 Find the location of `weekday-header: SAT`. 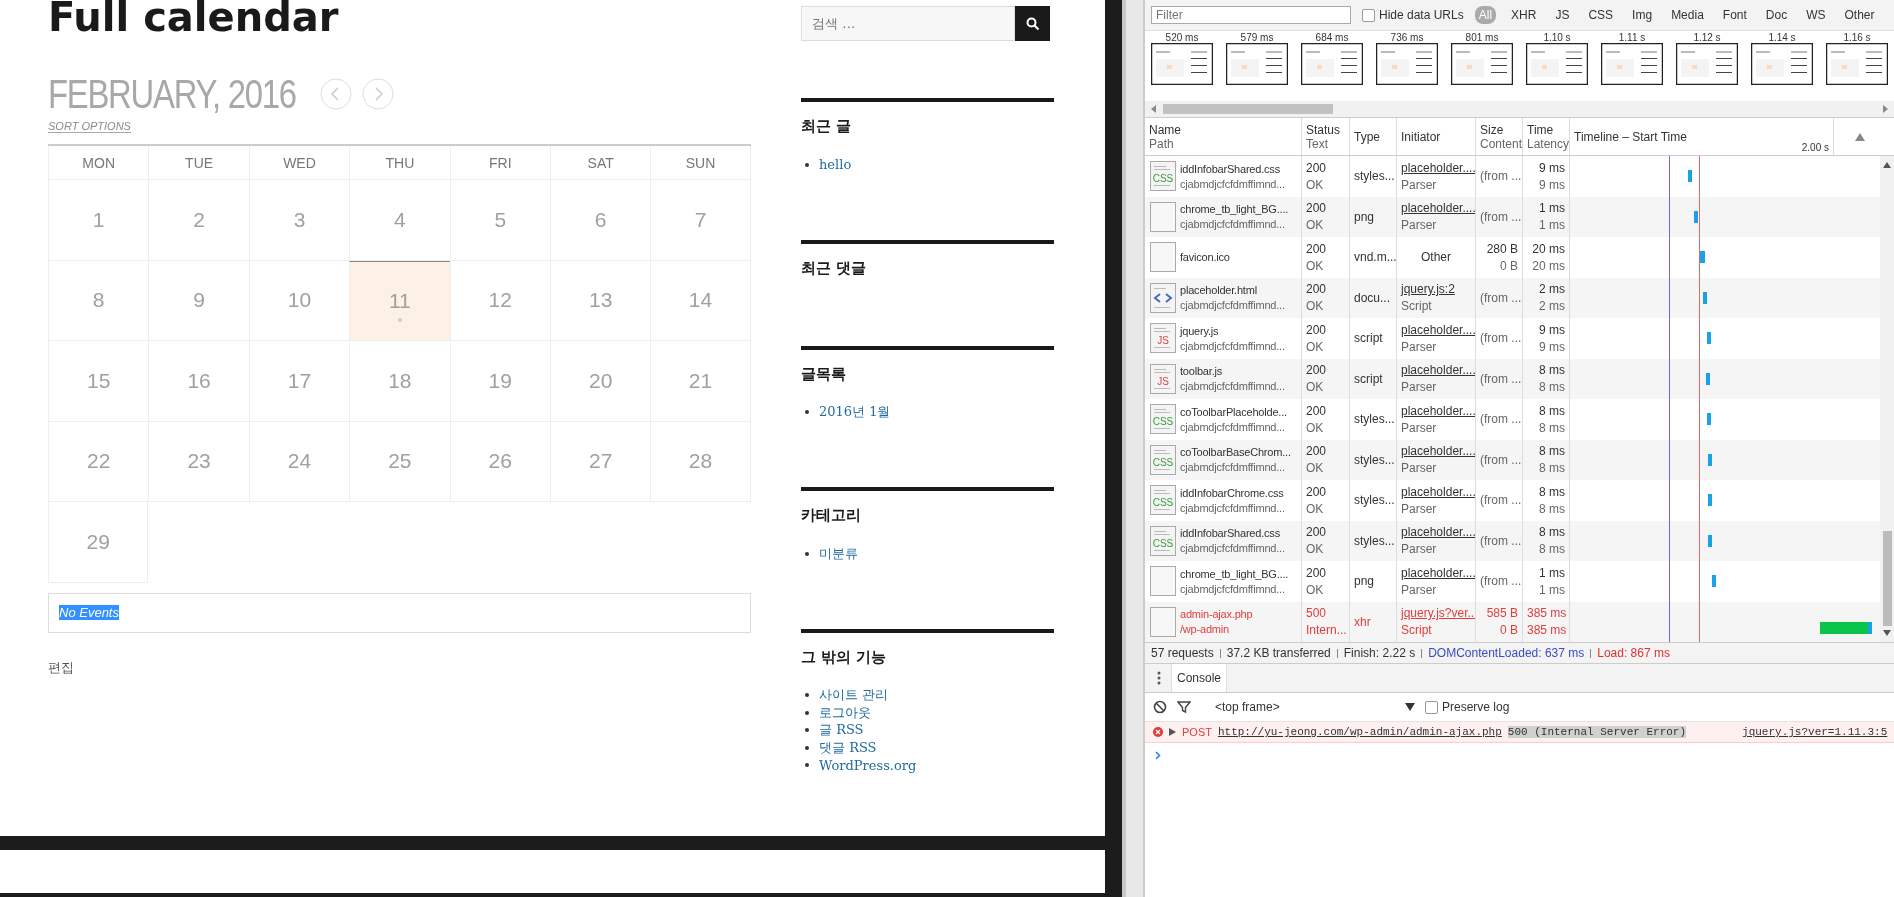

weekday-header: SAT is located at coordinates (600, 163).